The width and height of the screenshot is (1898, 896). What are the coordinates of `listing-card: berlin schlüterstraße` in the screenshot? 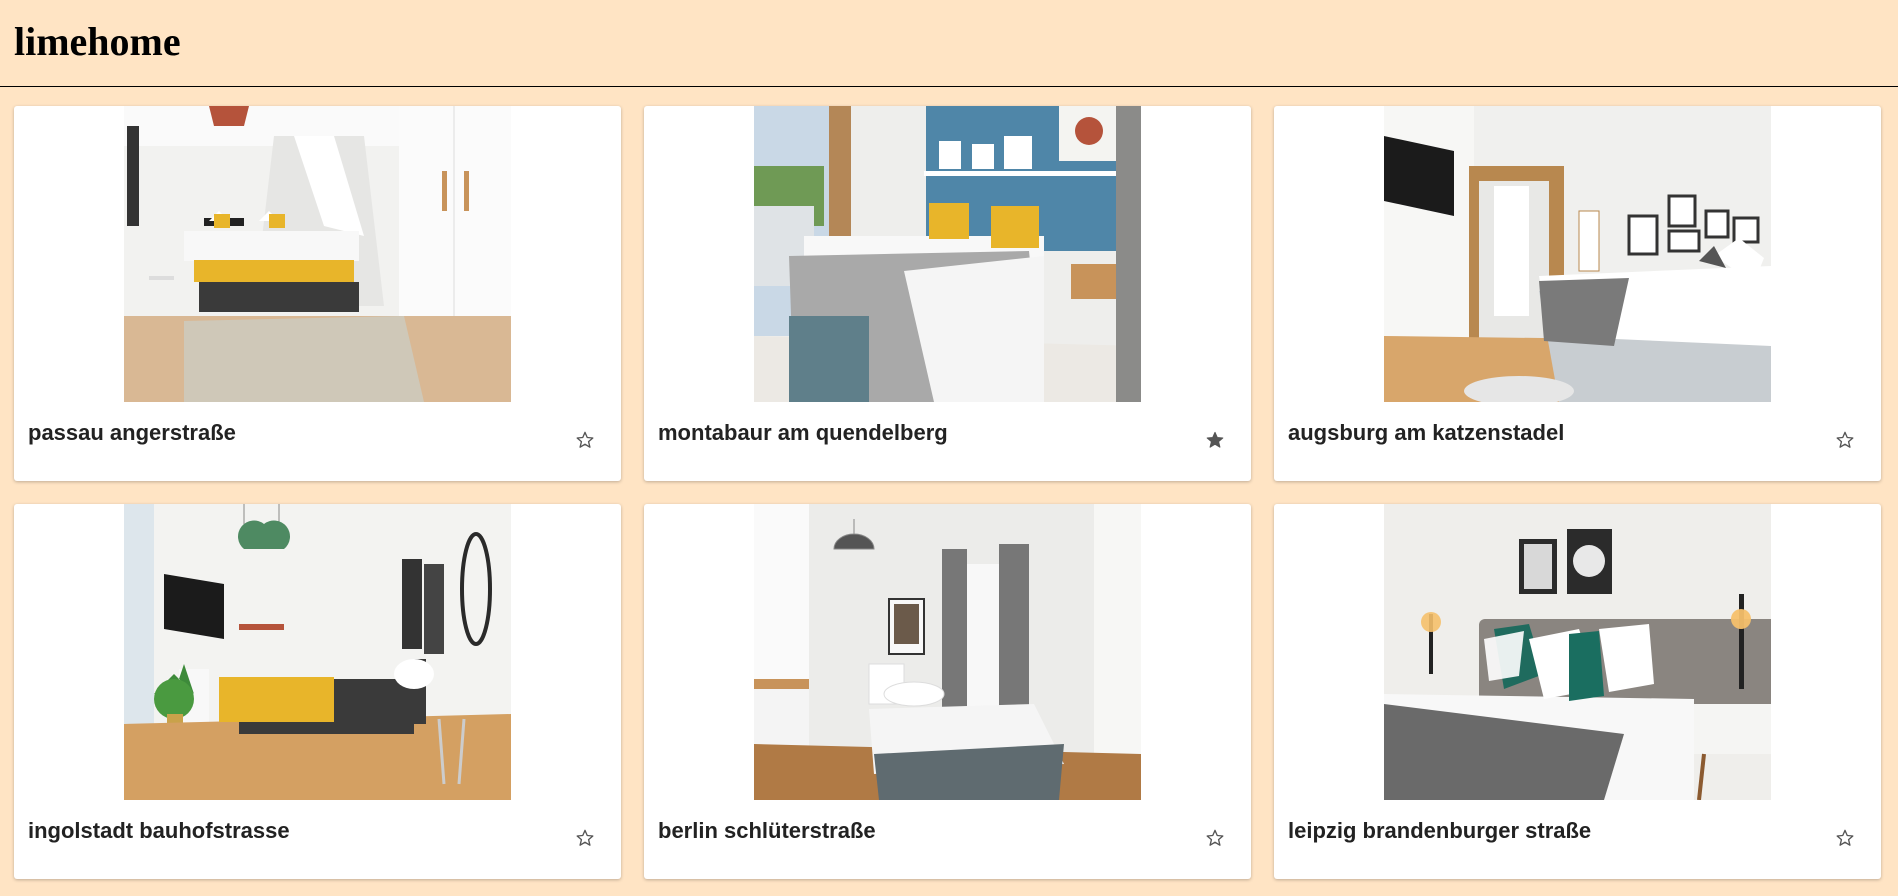 It's located at (947, 691).